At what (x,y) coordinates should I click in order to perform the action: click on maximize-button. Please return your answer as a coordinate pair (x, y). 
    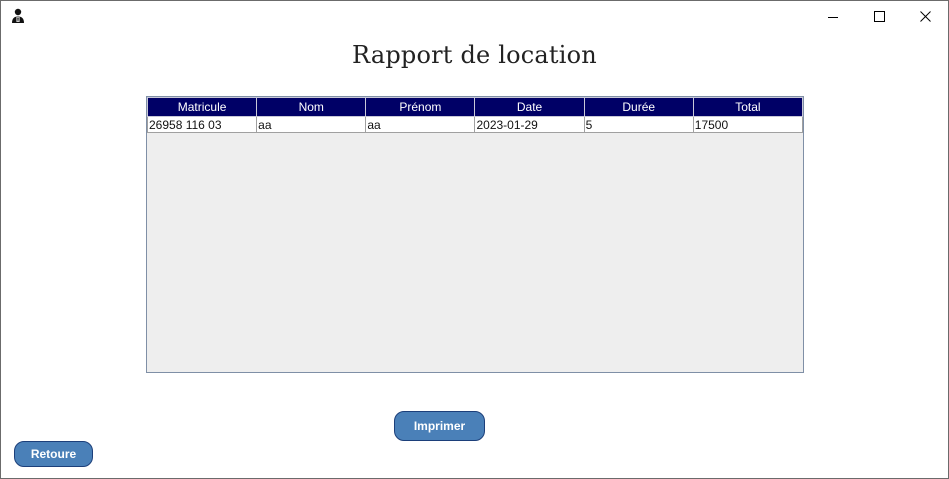
    Looking at the image, I should click on (879, 16).